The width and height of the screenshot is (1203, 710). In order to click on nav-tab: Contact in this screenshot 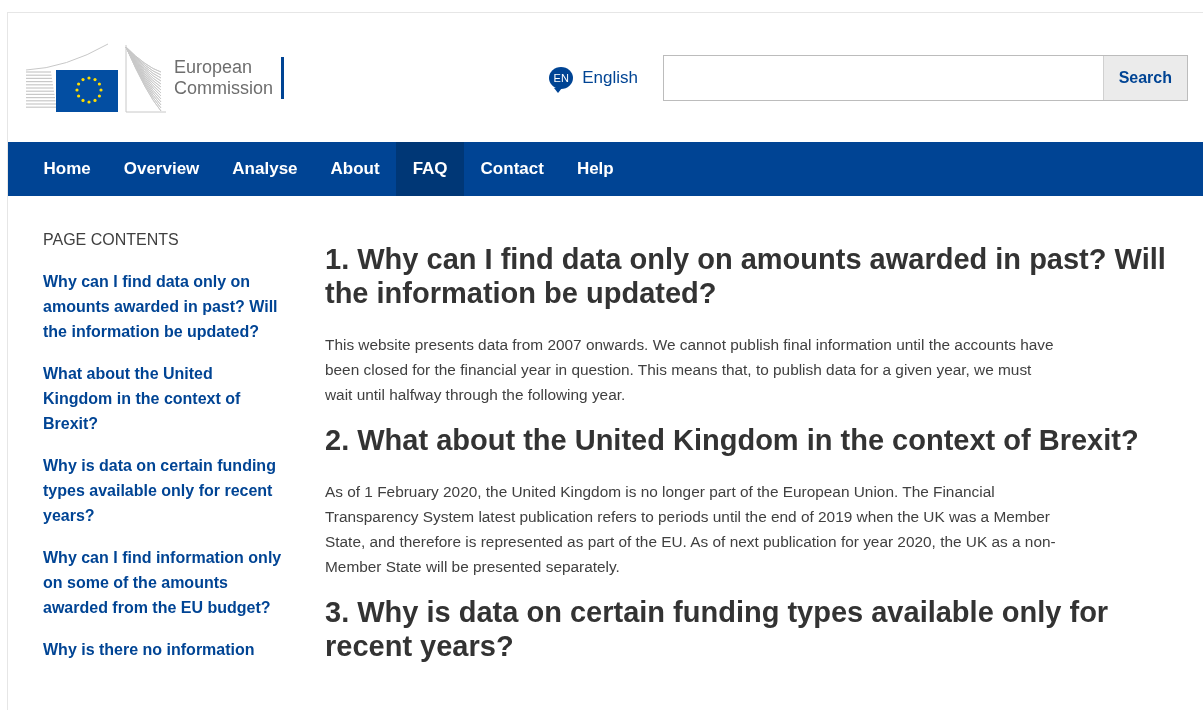, I will do `click(512, 169)`.